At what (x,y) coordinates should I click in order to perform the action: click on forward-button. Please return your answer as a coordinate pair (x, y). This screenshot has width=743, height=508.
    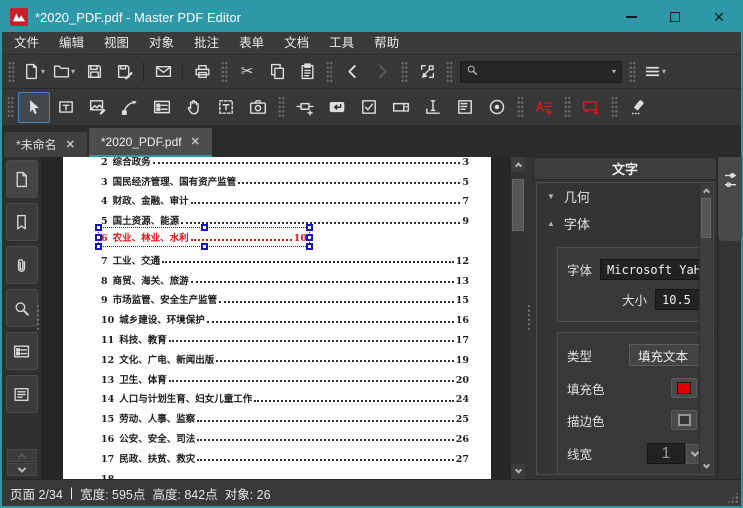
    Looking at the image, I should click on (382, 71).